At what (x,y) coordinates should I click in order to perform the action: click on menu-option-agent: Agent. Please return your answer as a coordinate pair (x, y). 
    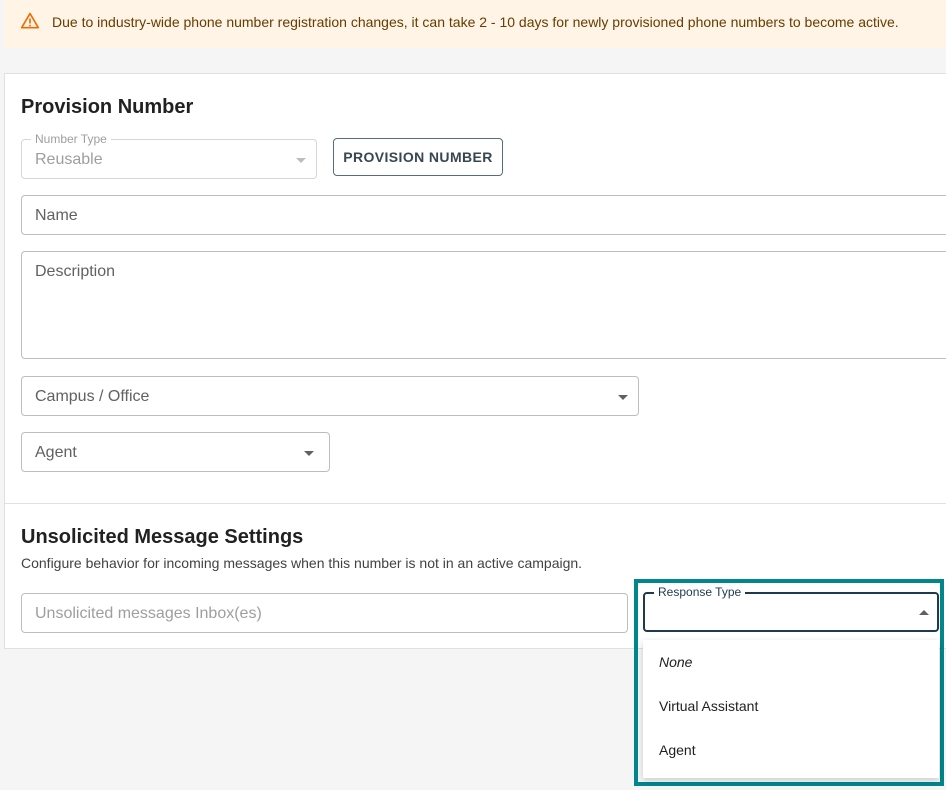
    Looking at the image, I should click on (677, 750).